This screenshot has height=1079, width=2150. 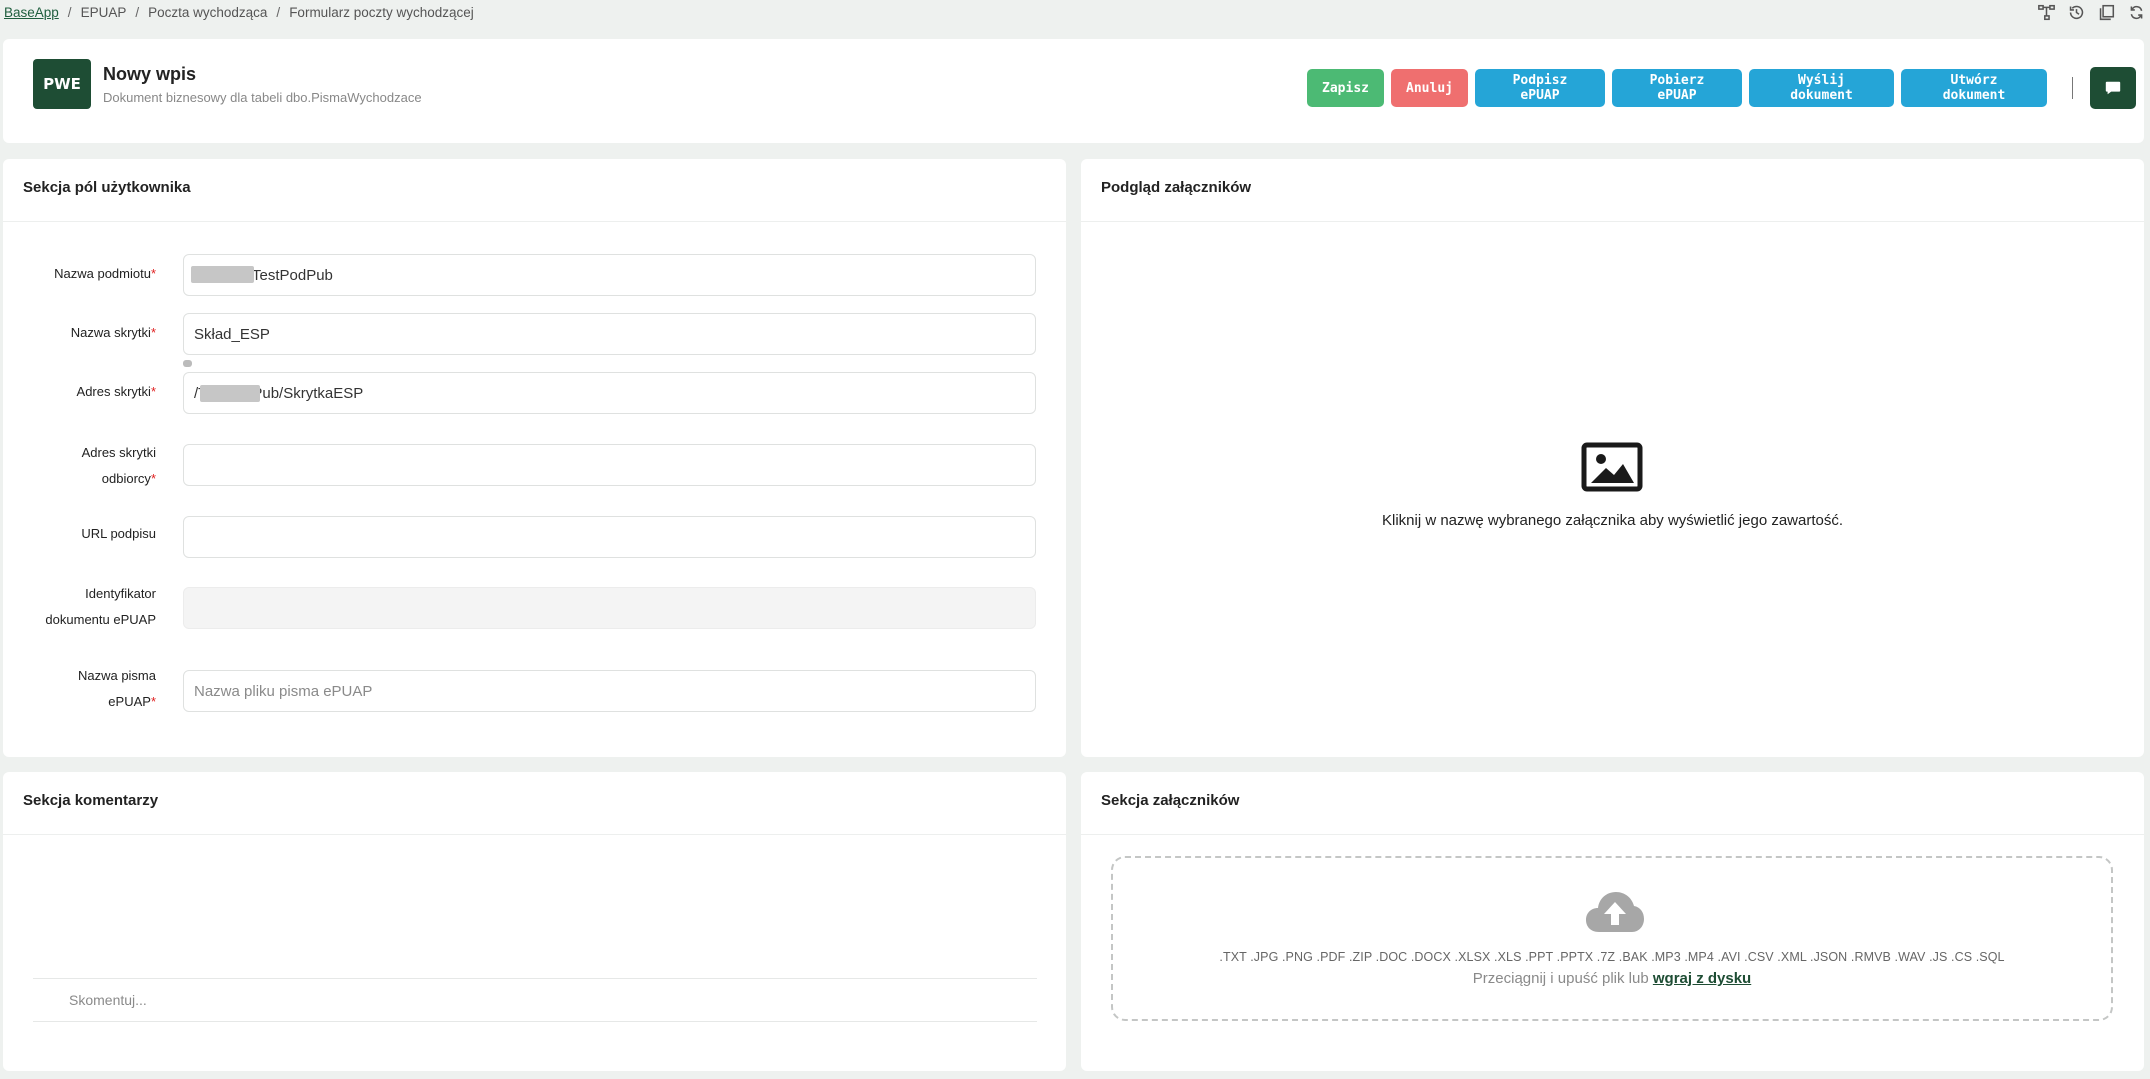 I want to click on section-title: Sekcja załączników, so click(x=1170, y=800).